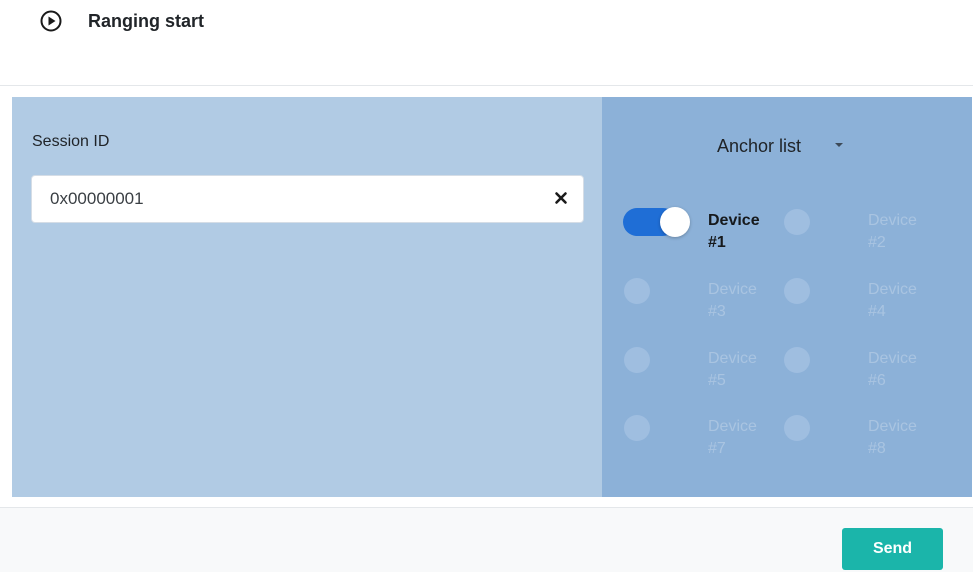  What do you see at coordinates (892, 549) in the screenshot?
I see `send-button: Send` at bounding box center [892, 549].